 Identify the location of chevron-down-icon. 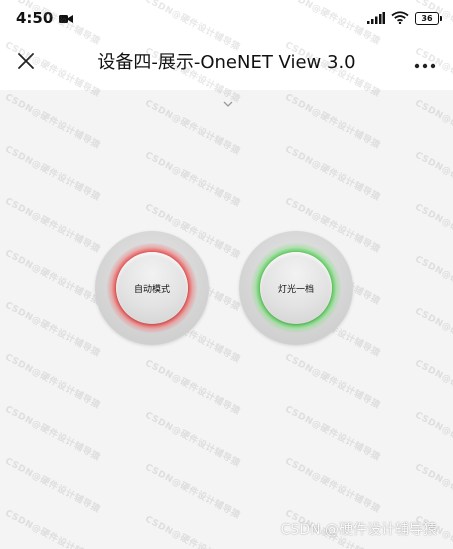
(228, 103).